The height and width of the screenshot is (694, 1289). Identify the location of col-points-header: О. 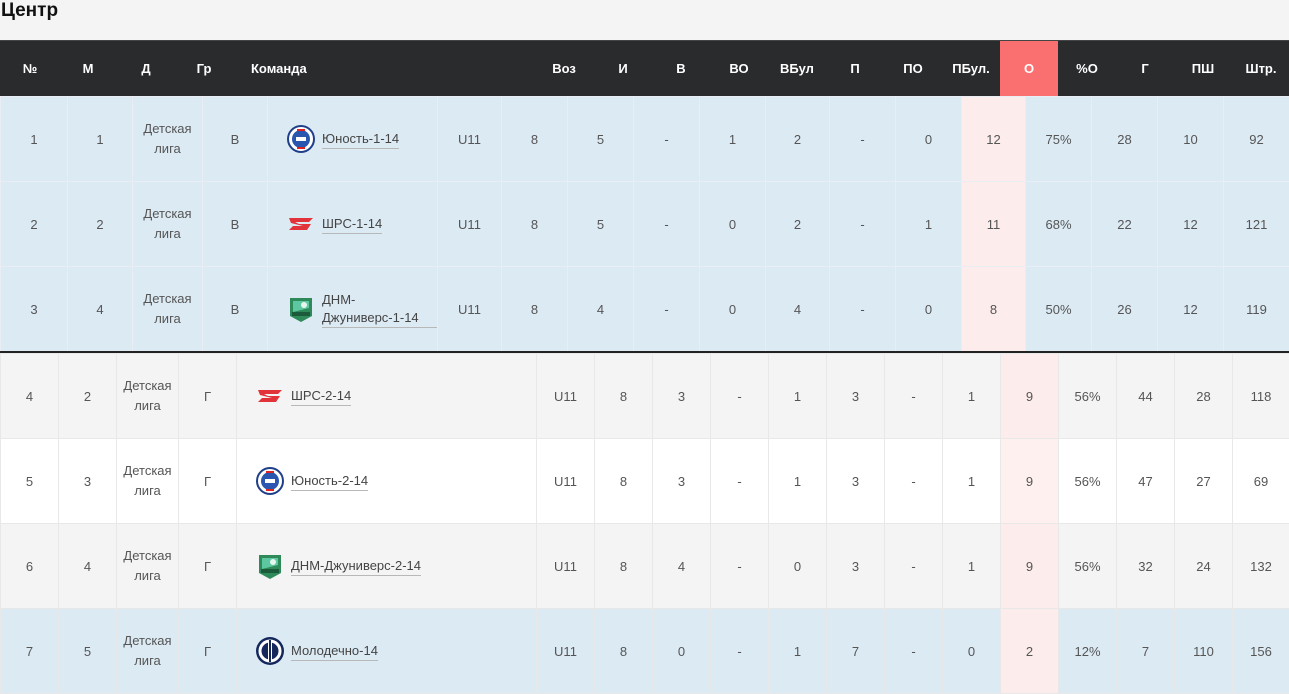
(1029, 68).